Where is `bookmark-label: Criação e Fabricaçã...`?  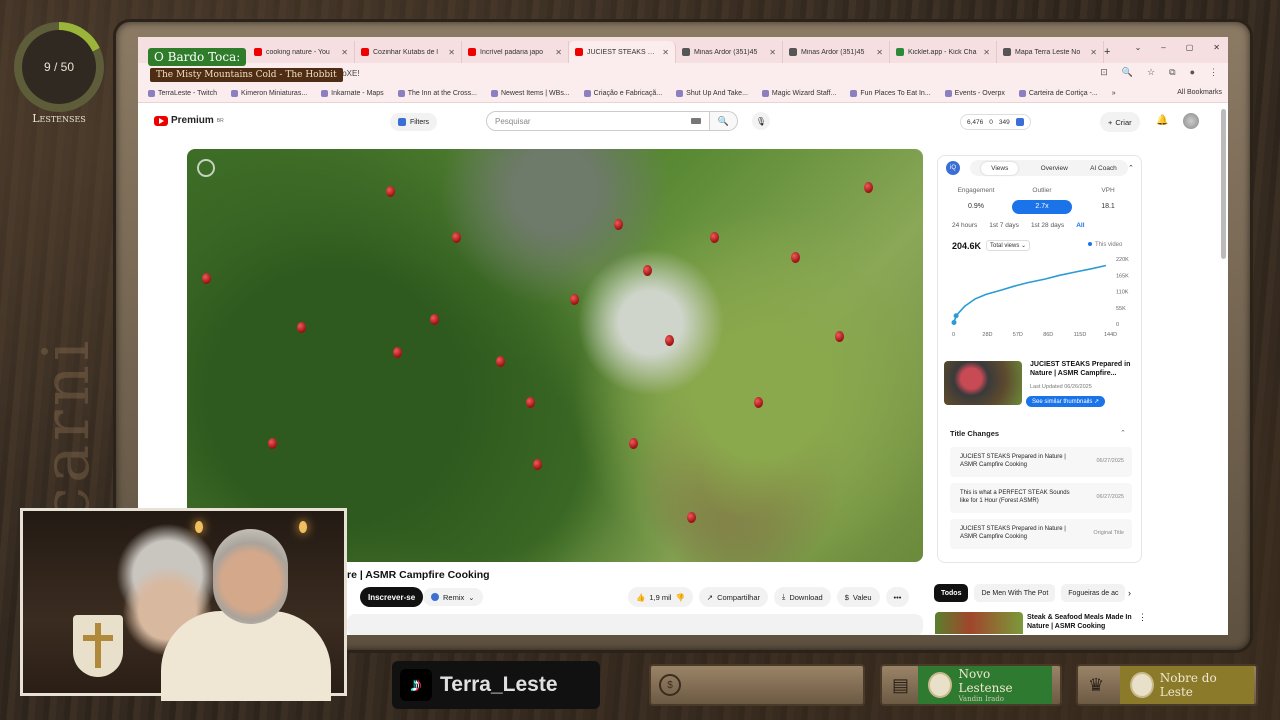 bookmark-label: Criação e Fabricaçã... is located at coordinates (628, 93).